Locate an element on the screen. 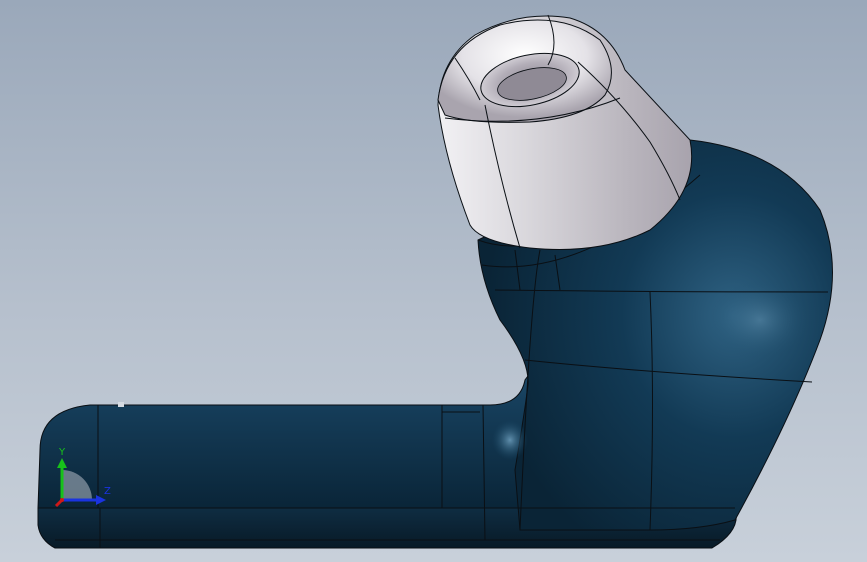 The width and height of the screenshot is (867, 562). stem-notch is located at coordinates (121, 404).